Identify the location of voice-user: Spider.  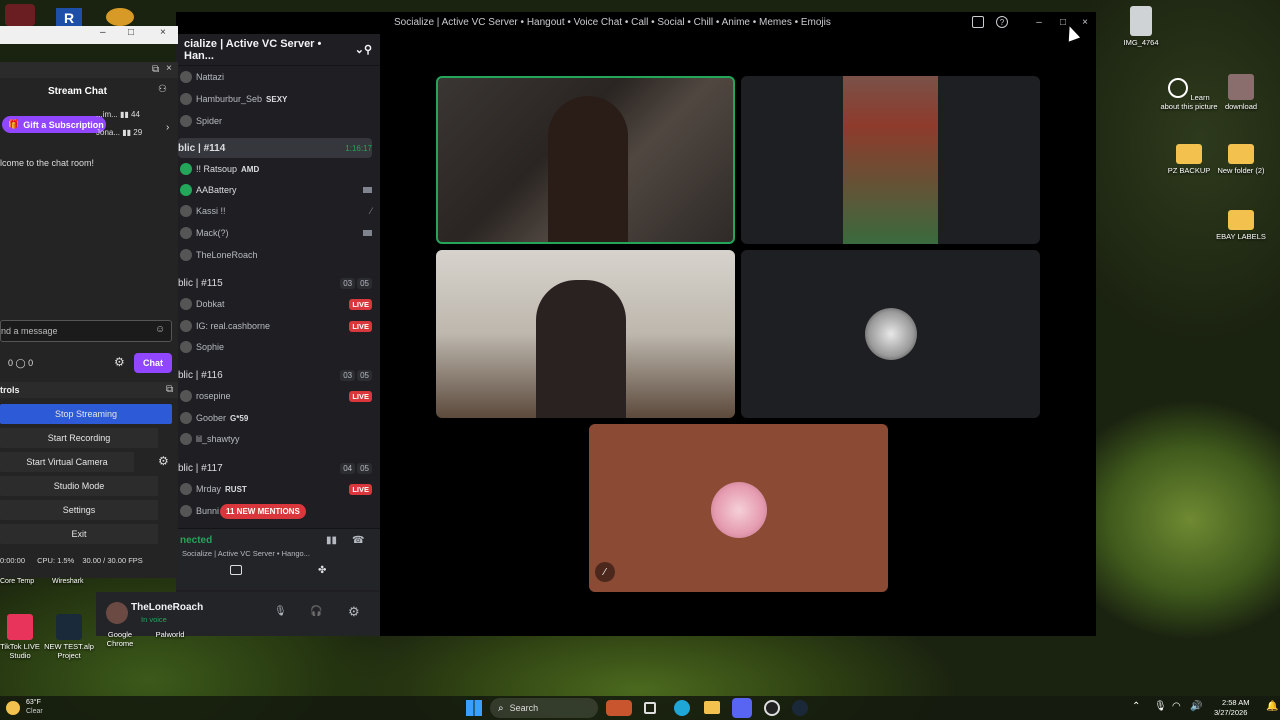
(276, 121).